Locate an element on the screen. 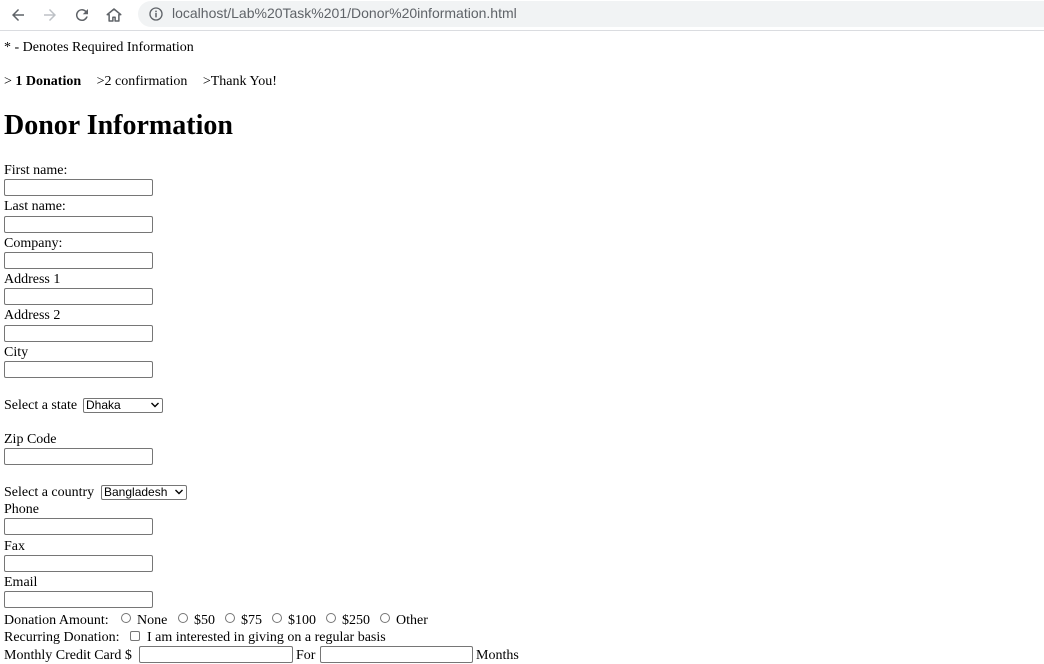 The height and width of the screenshot is (664, 1044). email-input is located at coordinates (78, 599).